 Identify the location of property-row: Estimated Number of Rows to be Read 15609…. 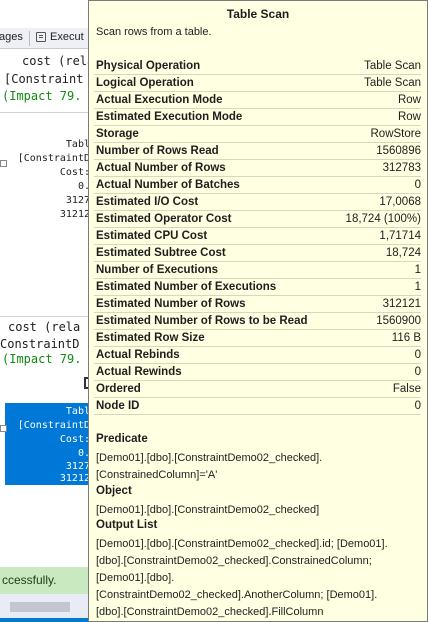
(257, 321).